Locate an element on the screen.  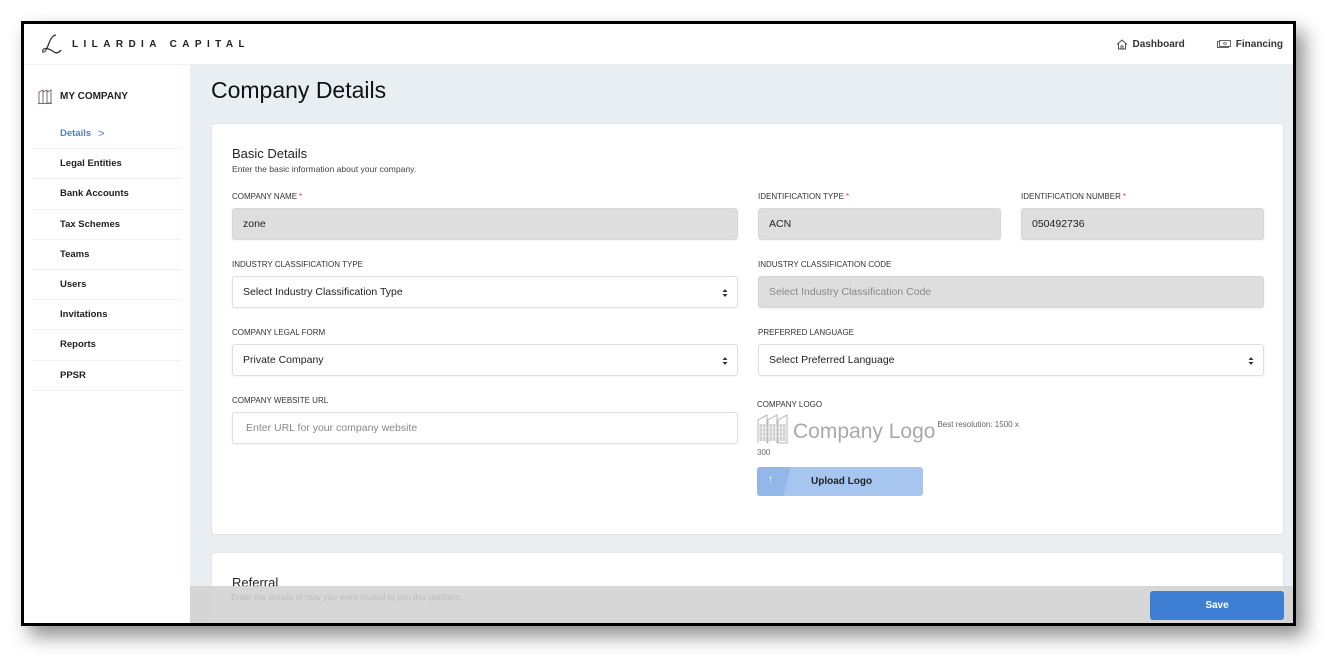
website-field: COMPANY WEBSITE URL is located at coordinates (485, 420).